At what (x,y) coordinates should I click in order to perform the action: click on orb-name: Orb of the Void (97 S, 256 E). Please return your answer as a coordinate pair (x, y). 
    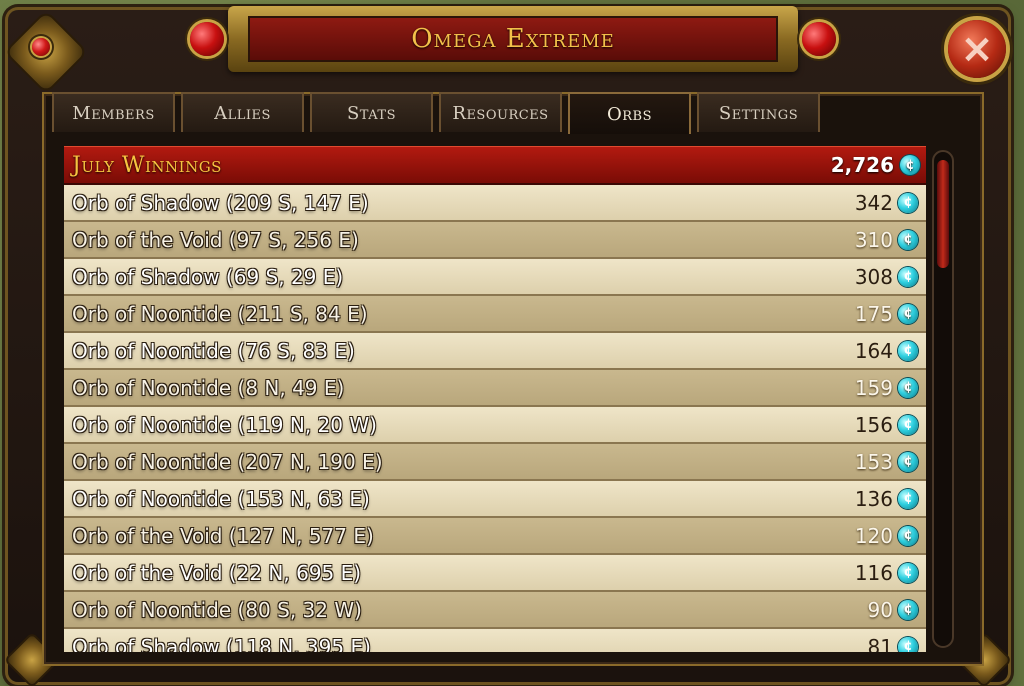
    Looking at the image, I should click on (215, 239).